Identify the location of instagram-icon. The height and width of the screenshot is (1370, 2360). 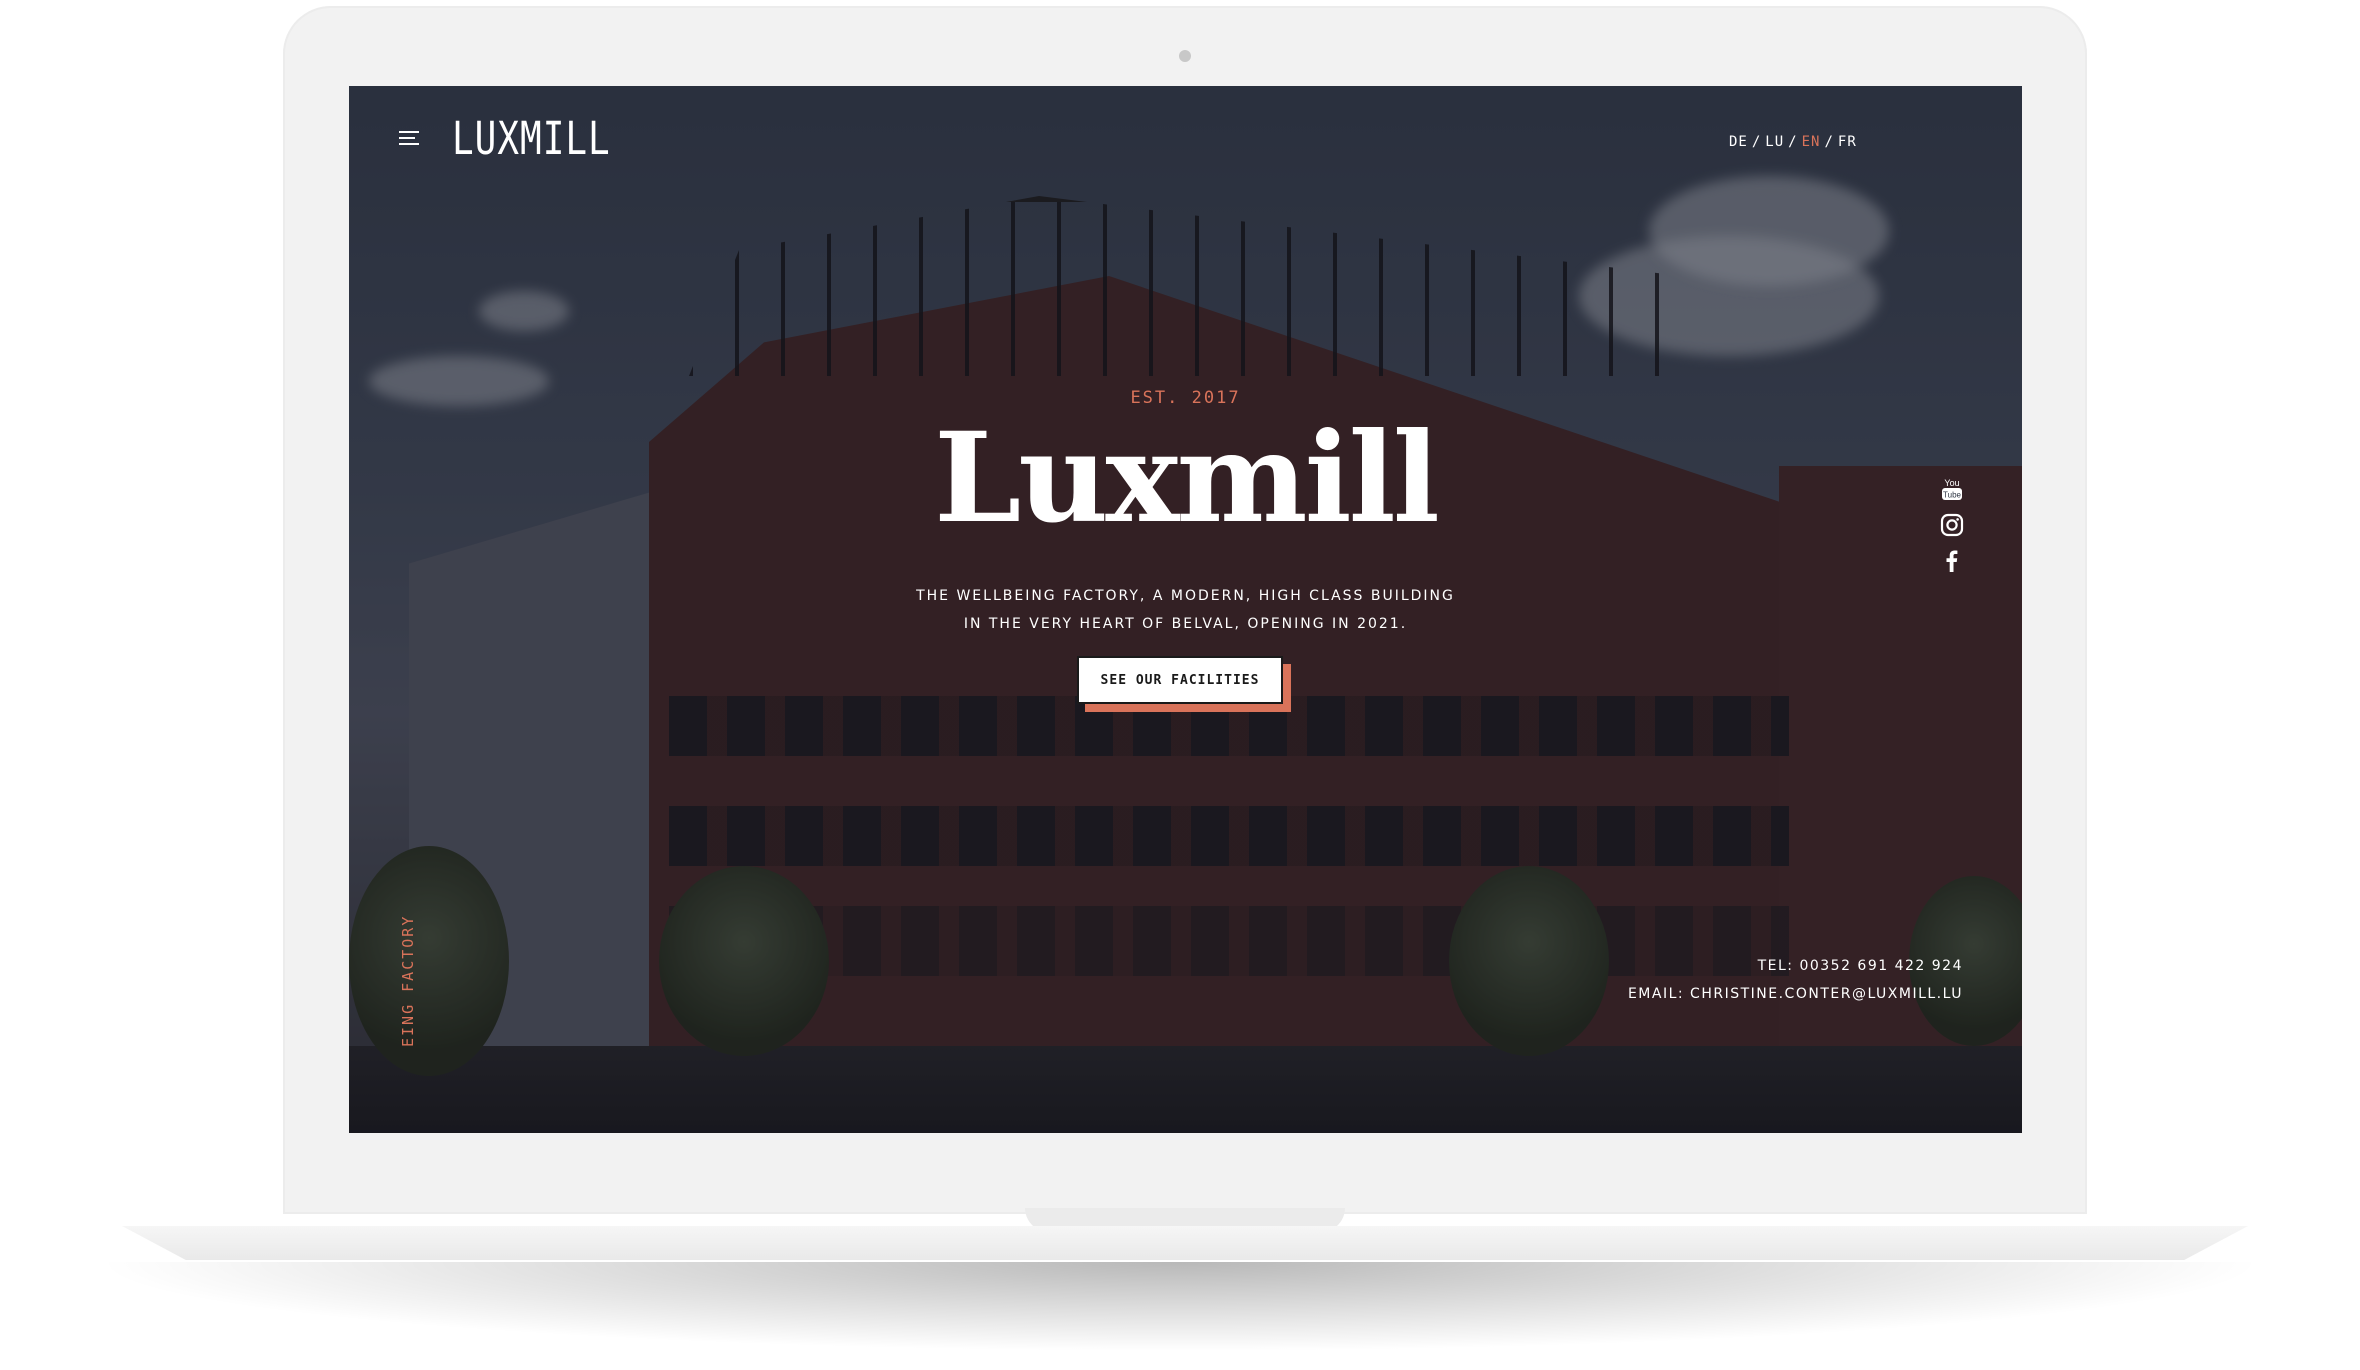
(1952, 525).